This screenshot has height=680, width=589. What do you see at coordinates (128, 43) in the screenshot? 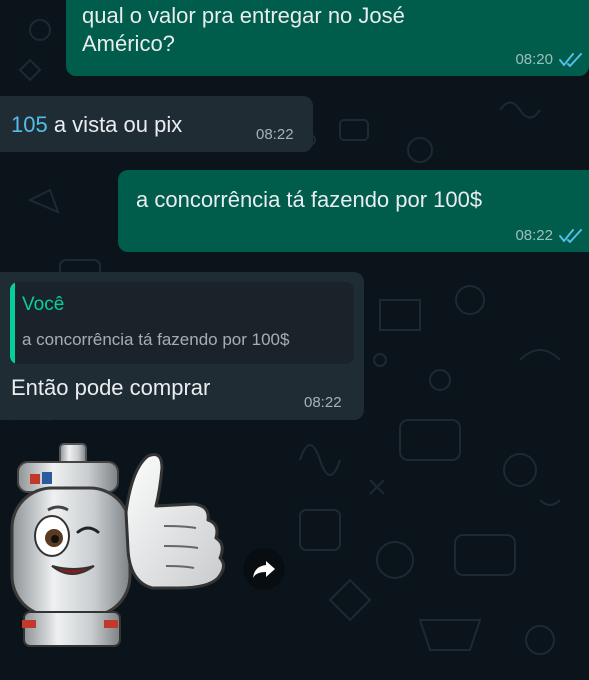
I see `message-text-line: Américo?` at bounding box center [128, 43].